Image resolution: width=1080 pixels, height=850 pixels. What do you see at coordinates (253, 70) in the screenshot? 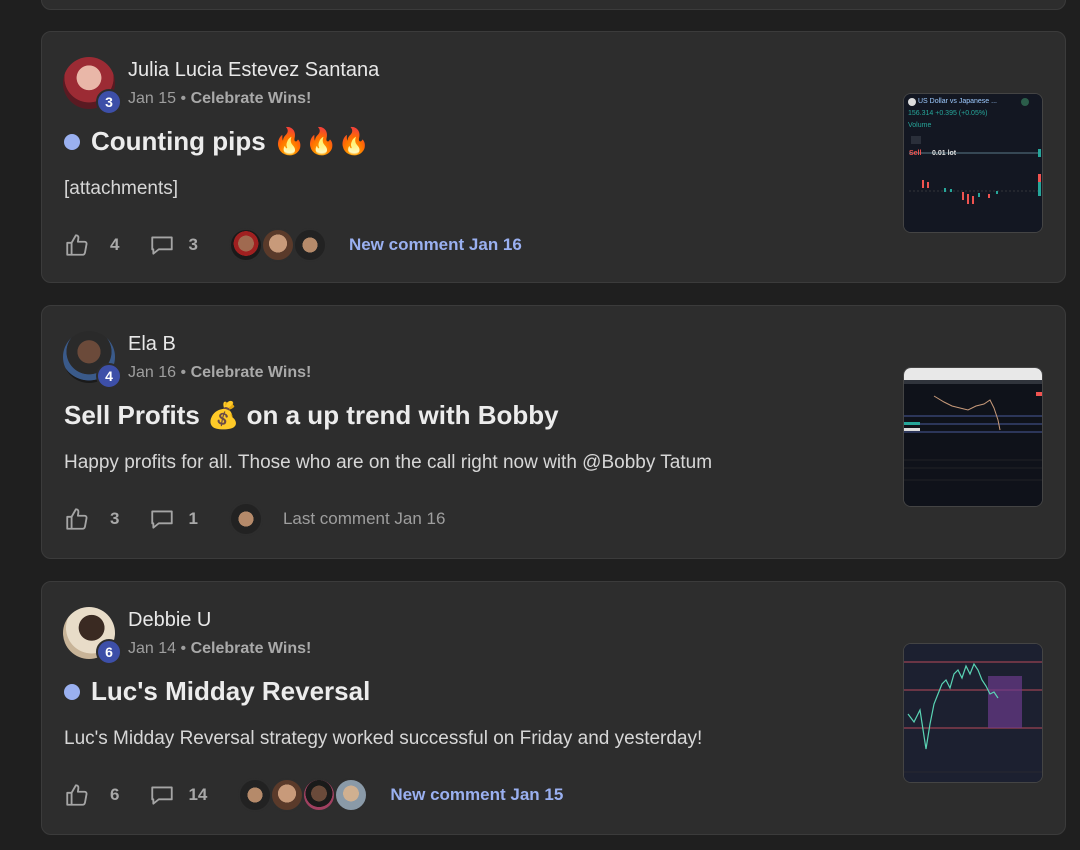
I see `author-name: Julia Lucia Estevez Santana` at bounding box center [253, 70].